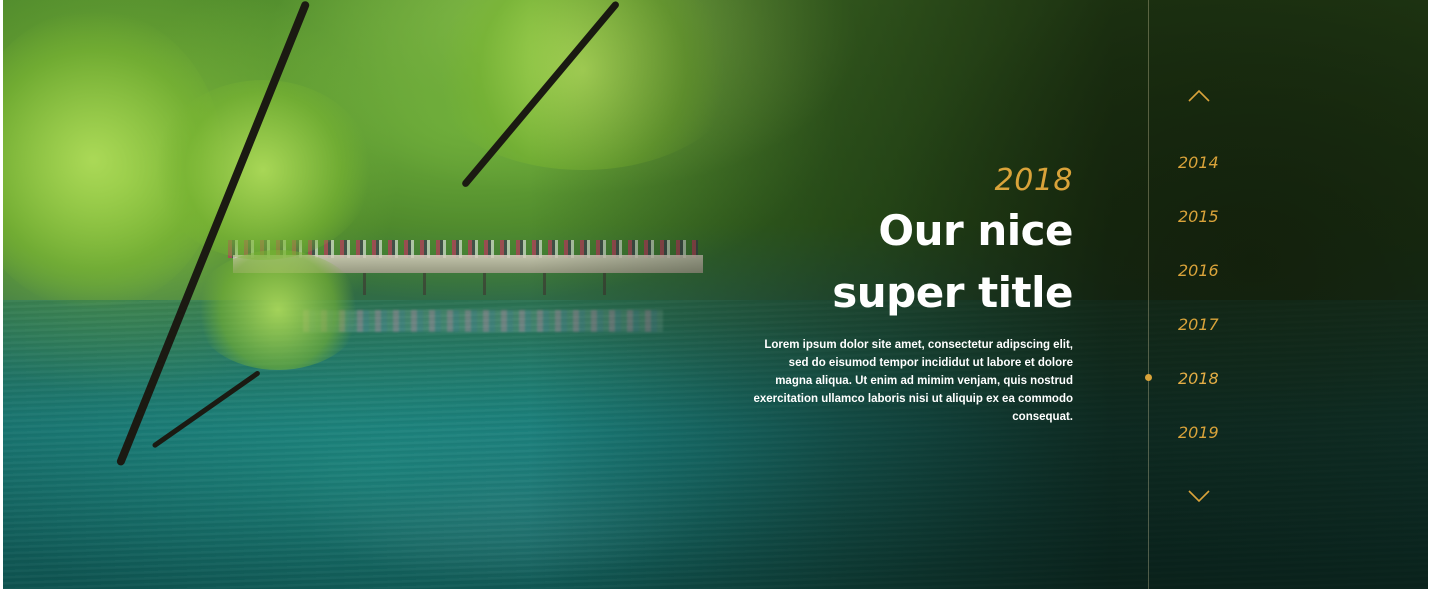 Image resolution: width=1430 pixels, height=591 pixels. What do you see at coordinates (1198, 231) in the screenshot?
I see `timeline-year-2015: 2015` at bounding box center [1198, 231].